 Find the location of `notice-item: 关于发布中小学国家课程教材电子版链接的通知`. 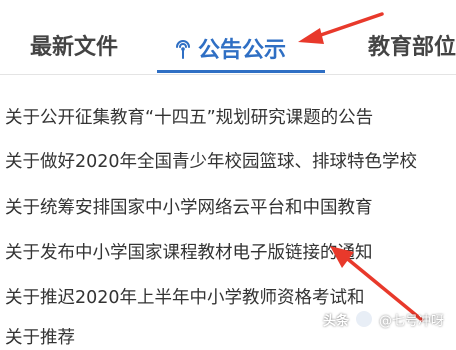

notice-item: 关于发布中小学国家课程教材电子版链接的通知 is located at coordinates (230, 253).